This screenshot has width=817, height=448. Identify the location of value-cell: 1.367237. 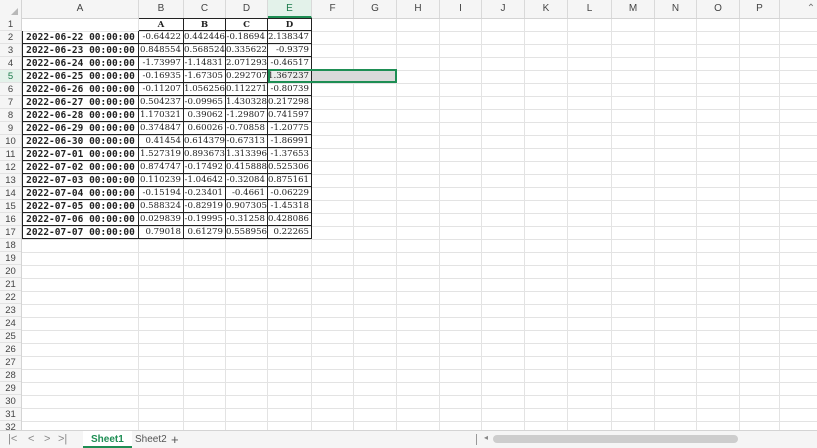
(290, 76).